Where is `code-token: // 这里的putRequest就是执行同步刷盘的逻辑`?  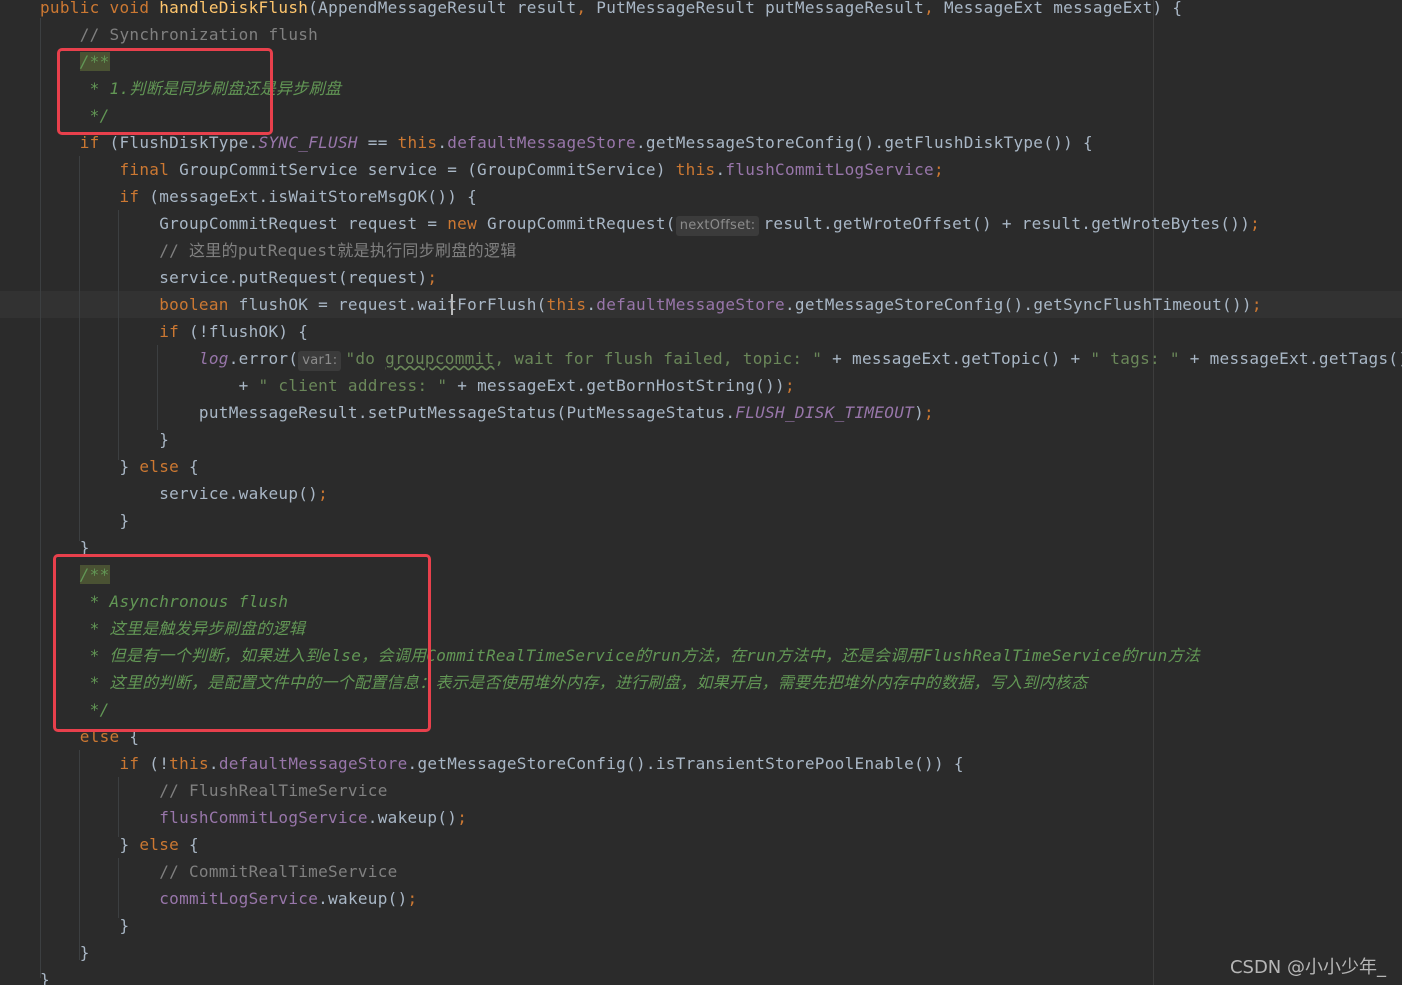 code-token: // 这里的putRequest就是执行同步刷盘的逻辑 is located at coordinates (278, 250).